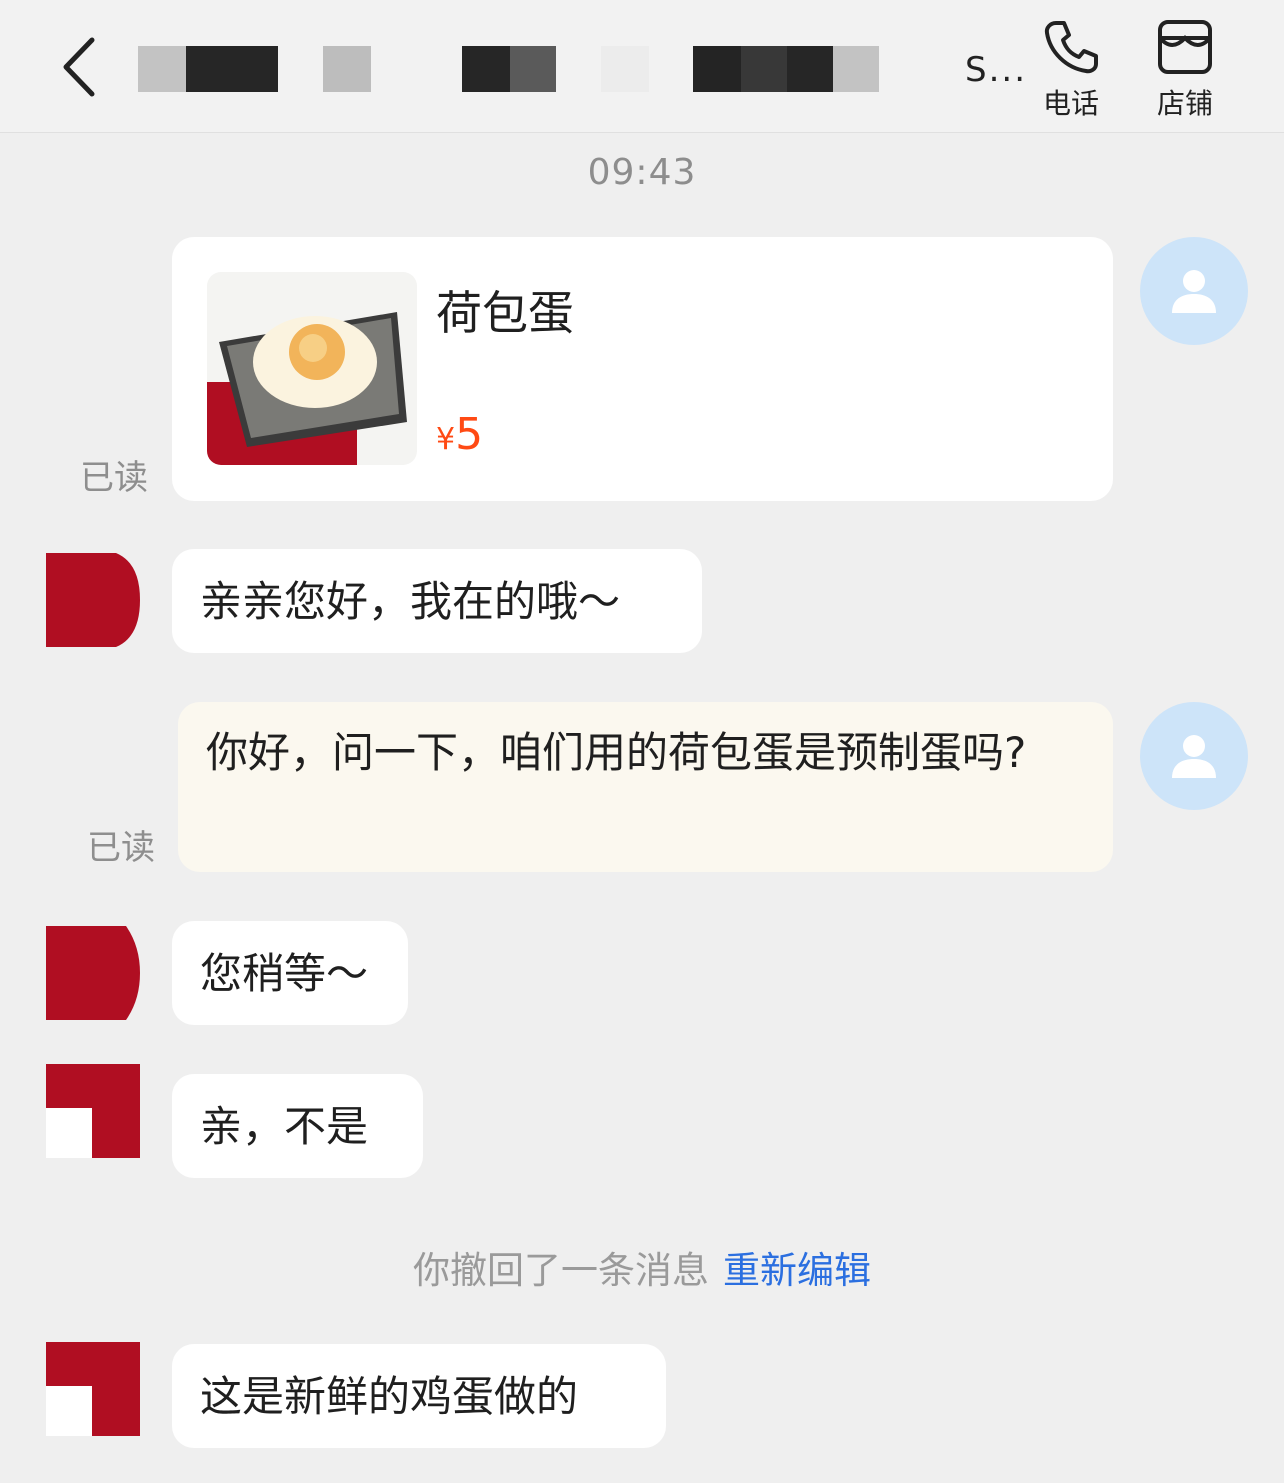 The height and width of the screenshot is (1483, 1284). What do you see at coordinates (642, 66) in the screenshot?
I see `chat-header: S... 电话 店铺` at bounding box center [642, 66].